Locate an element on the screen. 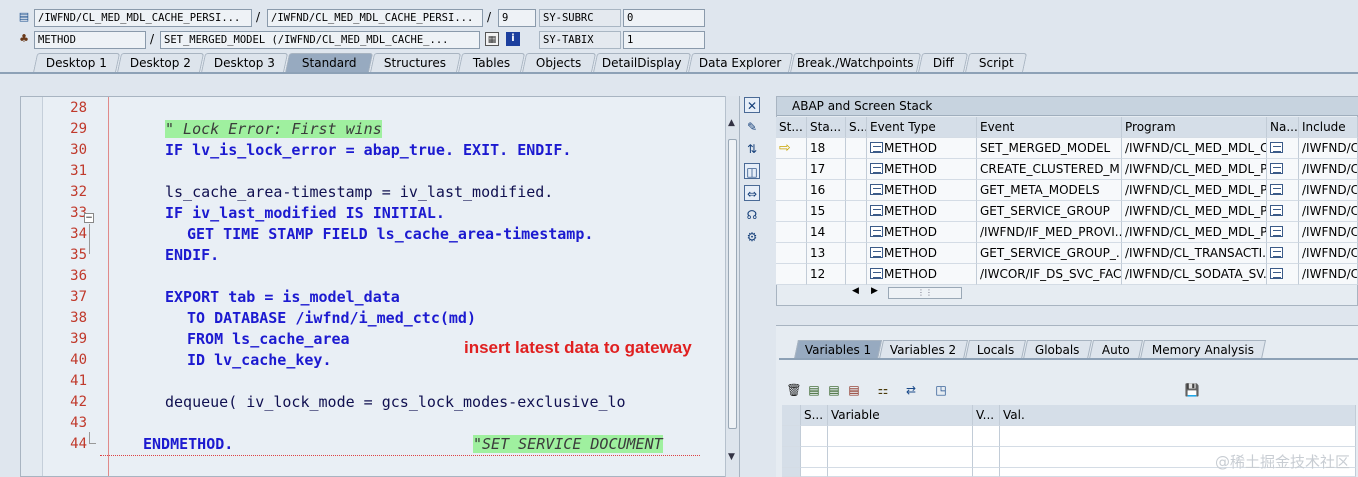 Image resolution: width=1358 pixels, height=477 pixels. tab-breakpoints: Break./Watchpoints is located at coordinates (855, 63).